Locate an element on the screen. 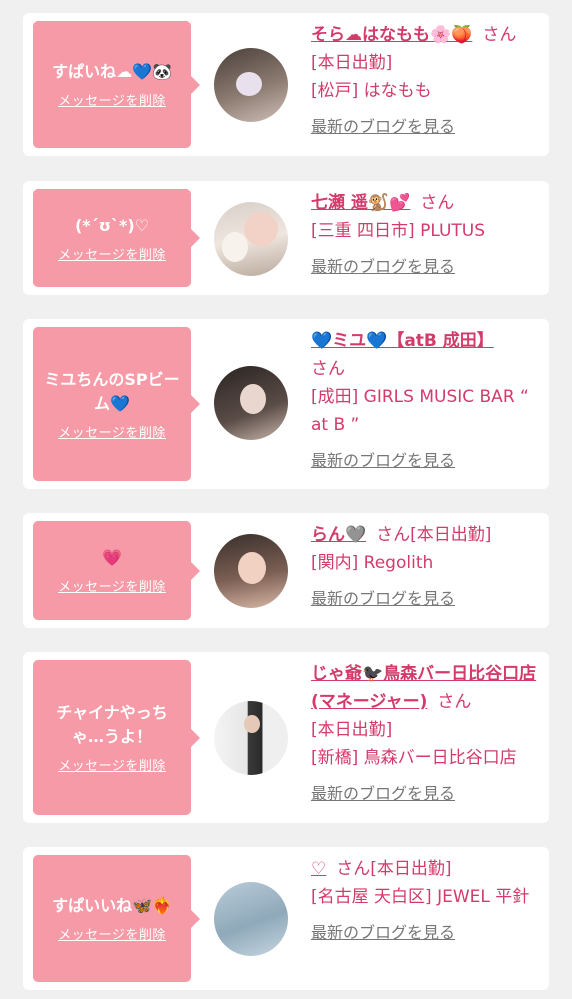 The image size is (572, 999). shop-location: [新橋] 鳥森バー日比谷口店 is located at coordinates (414, 758).